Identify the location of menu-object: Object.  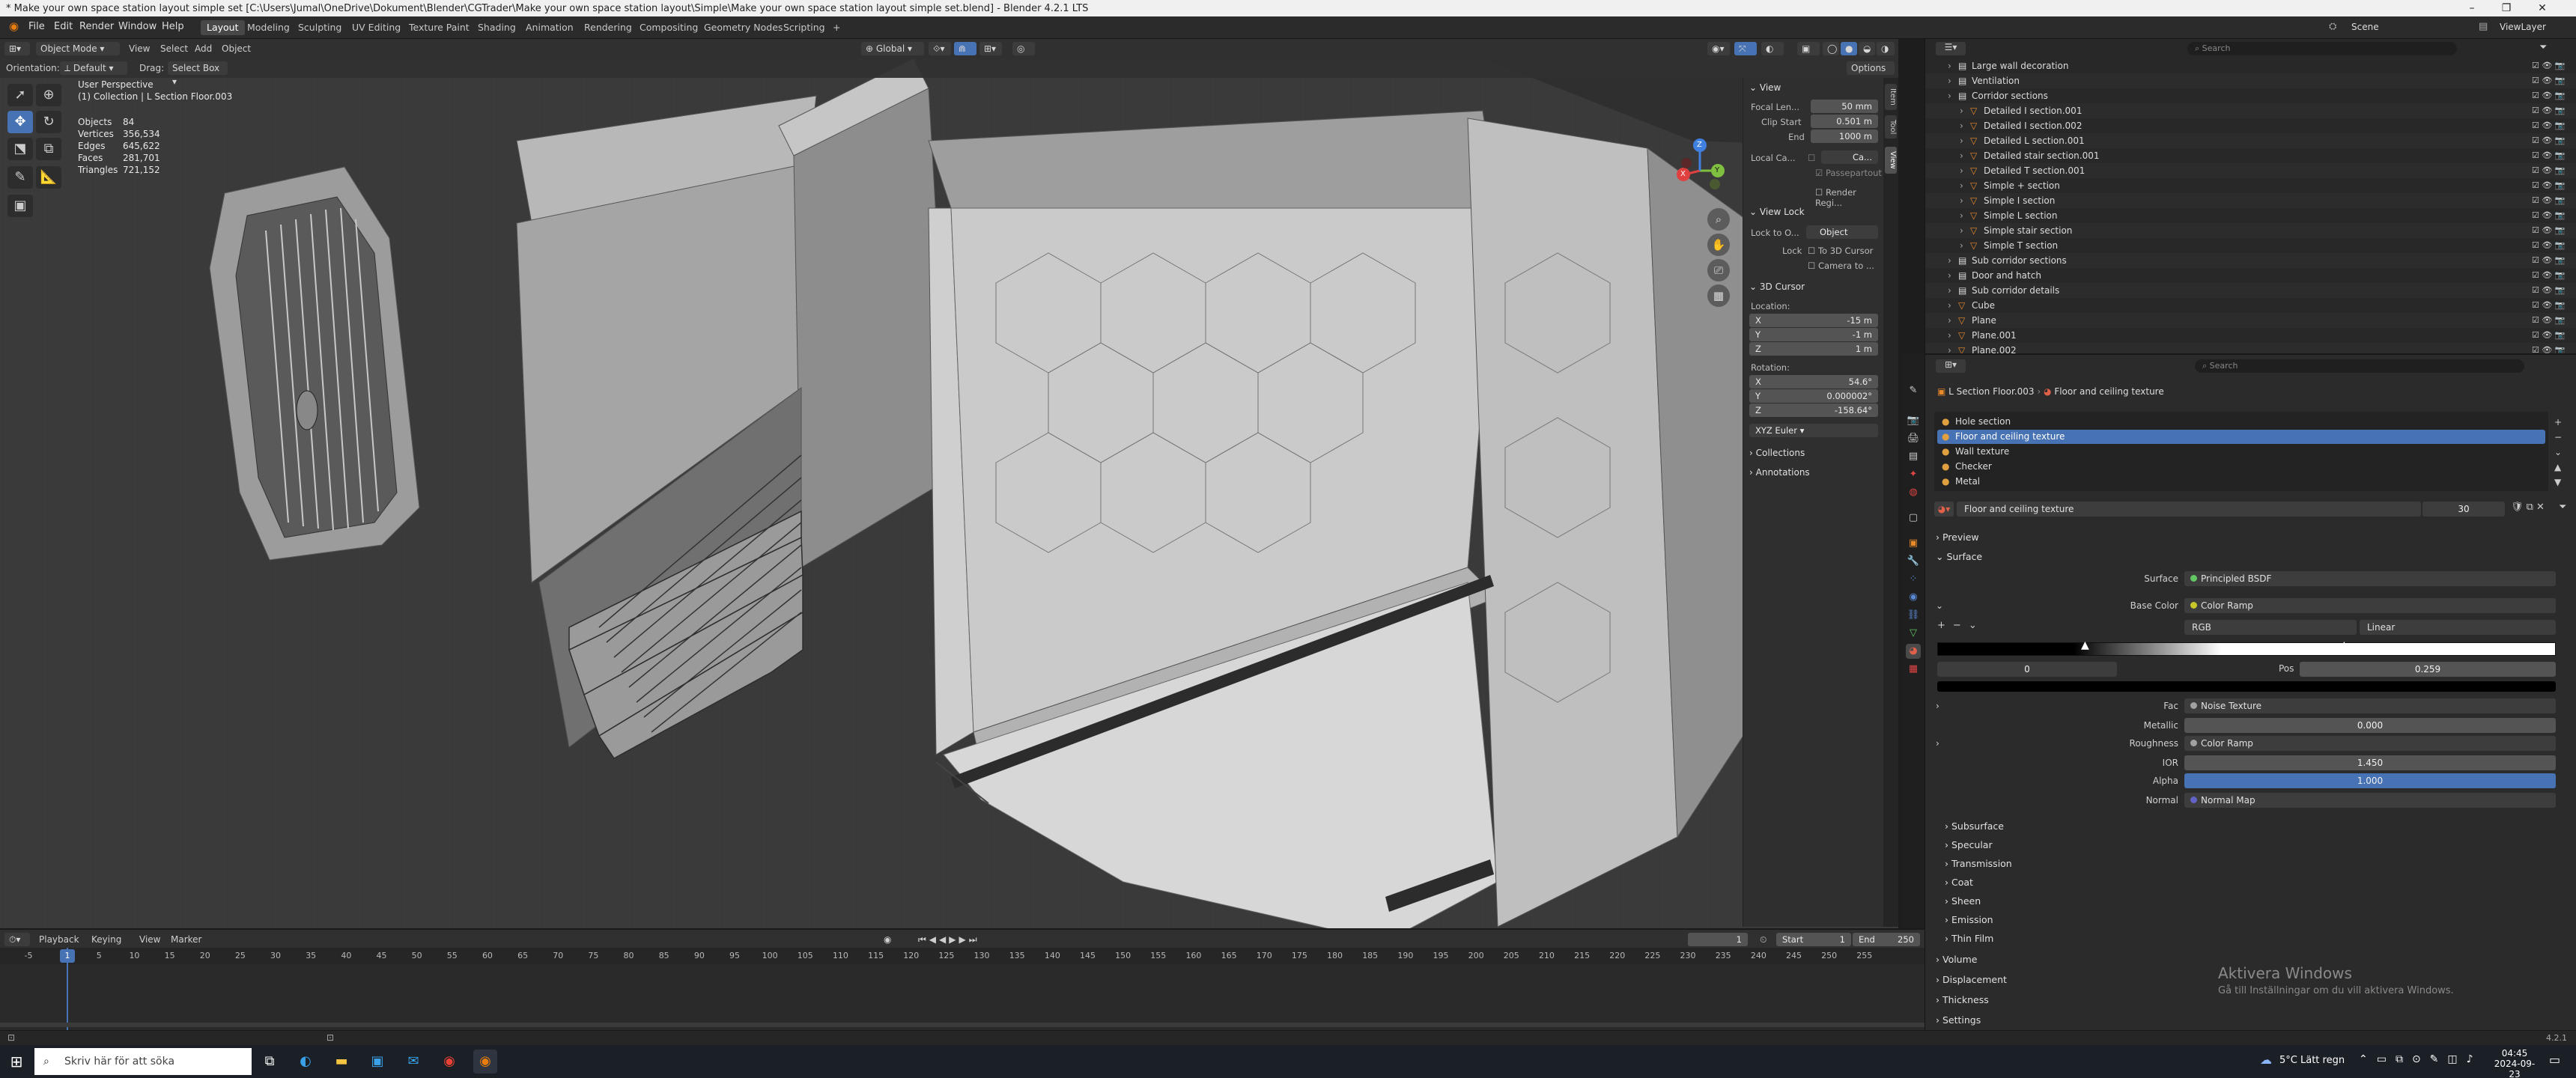
(236, 48).